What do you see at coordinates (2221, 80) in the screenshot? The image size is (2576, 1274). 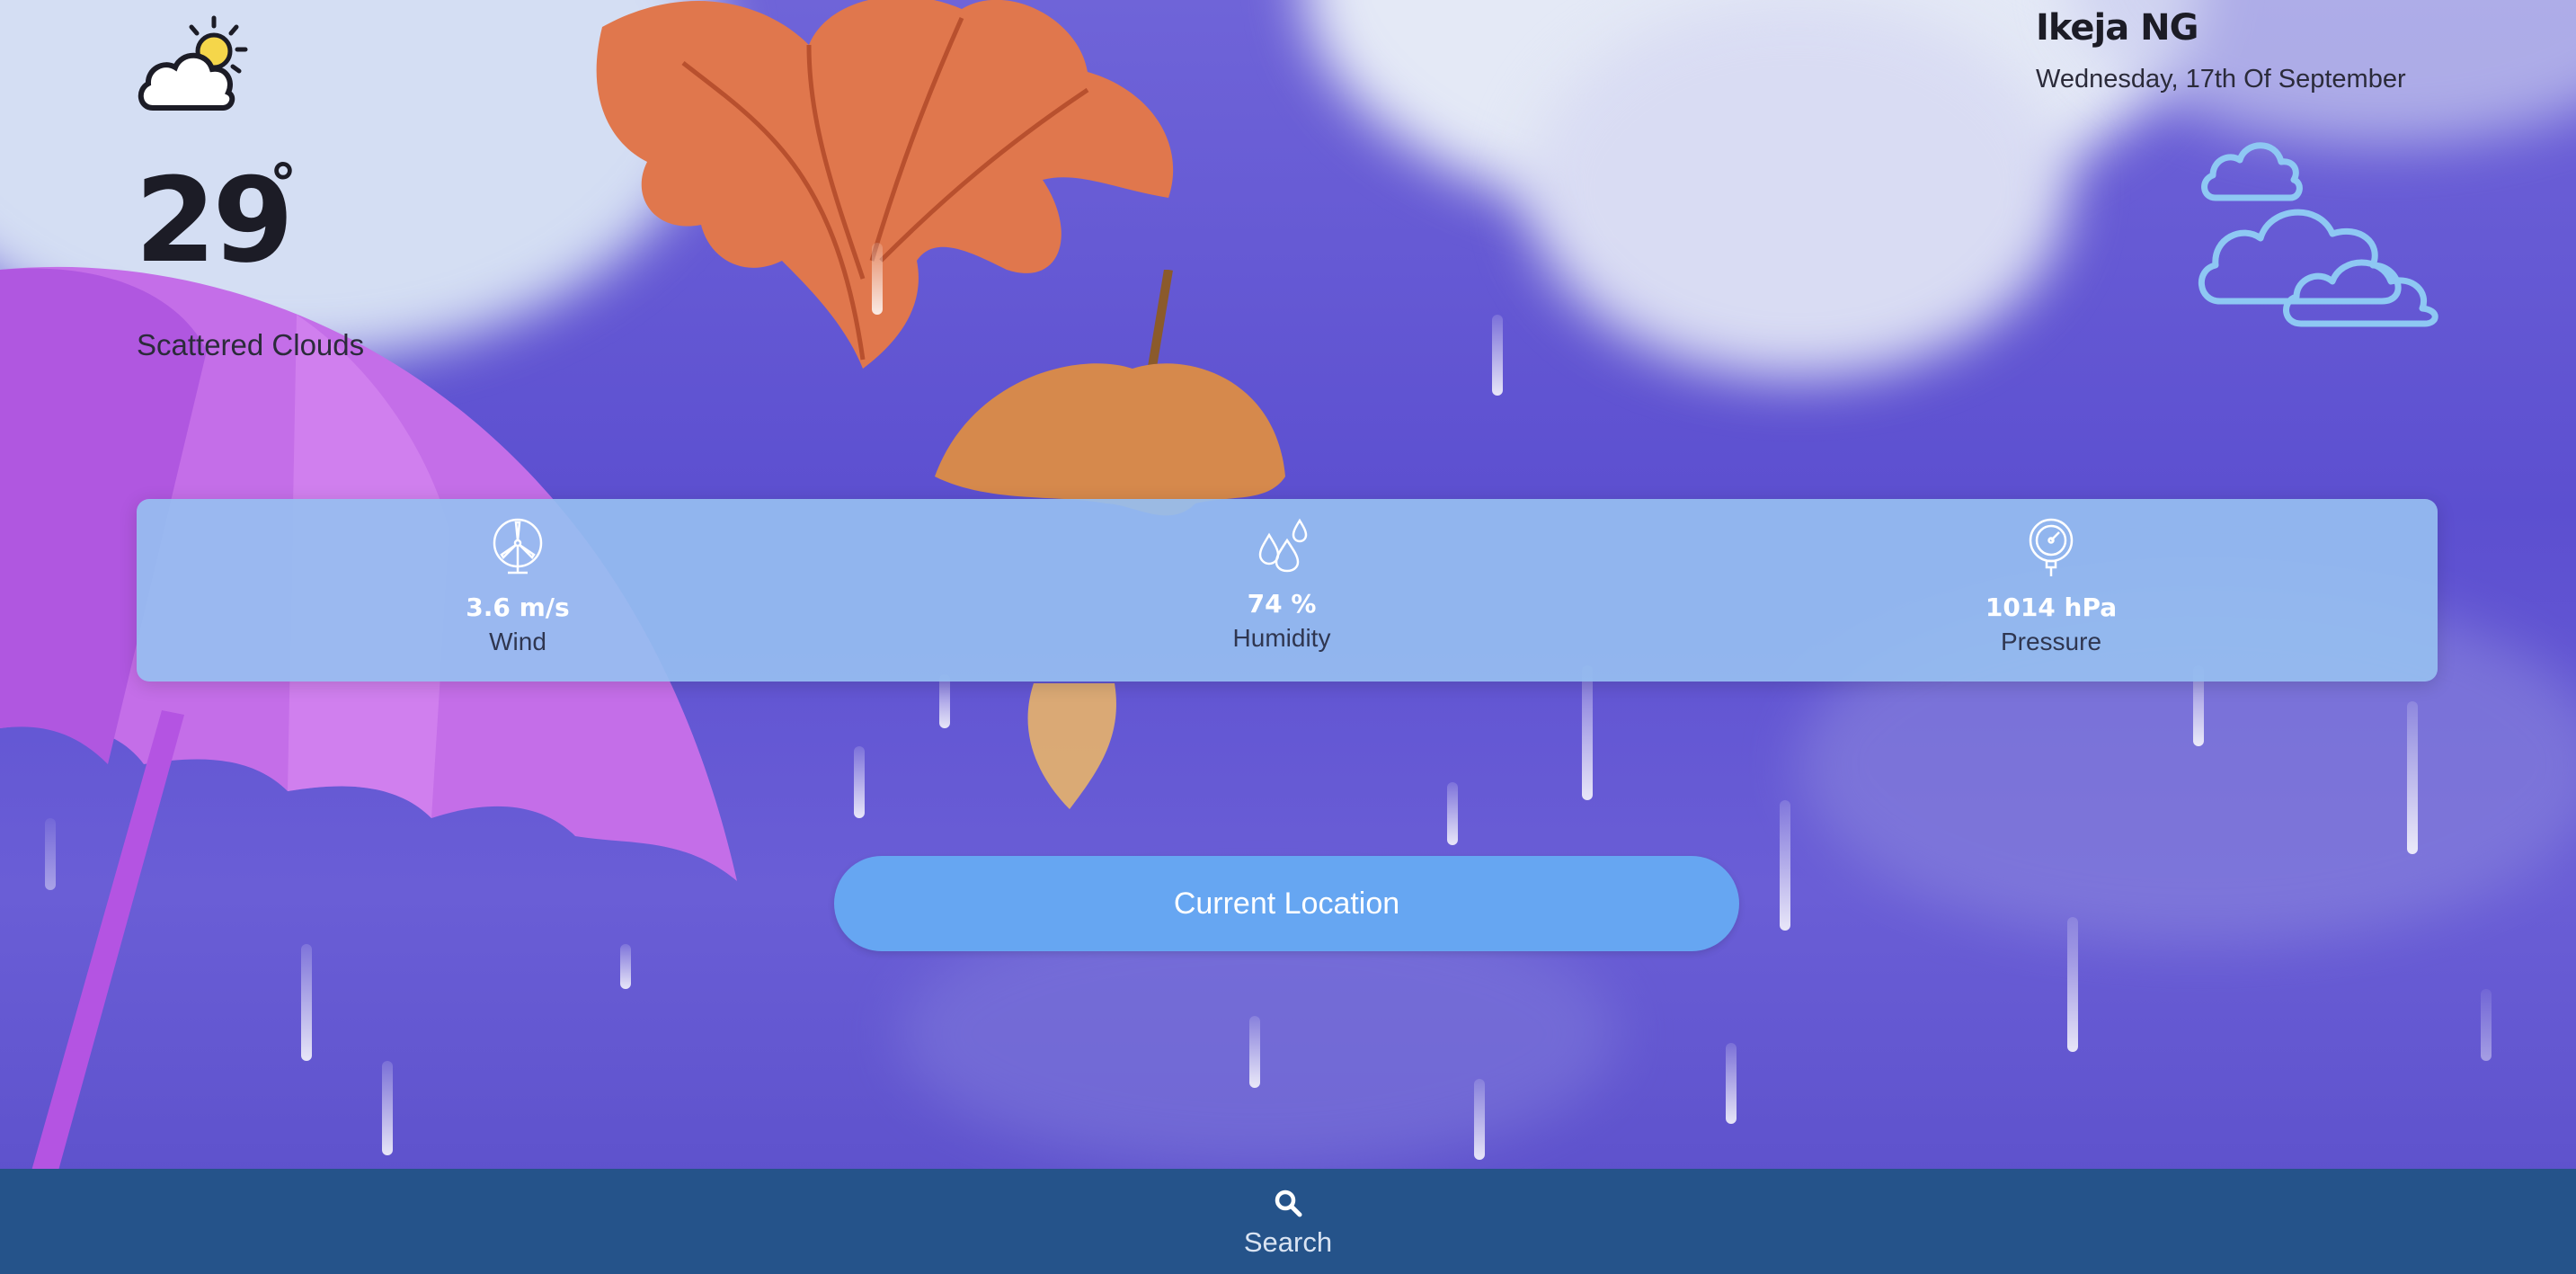 I see `current-date: Wednesday, 17th Of September` at bounding box center [2221, 80].